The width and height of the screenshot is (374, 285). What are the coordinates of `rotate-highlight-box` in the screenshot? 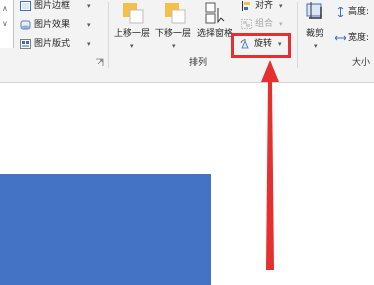 It's located at (261, 45).